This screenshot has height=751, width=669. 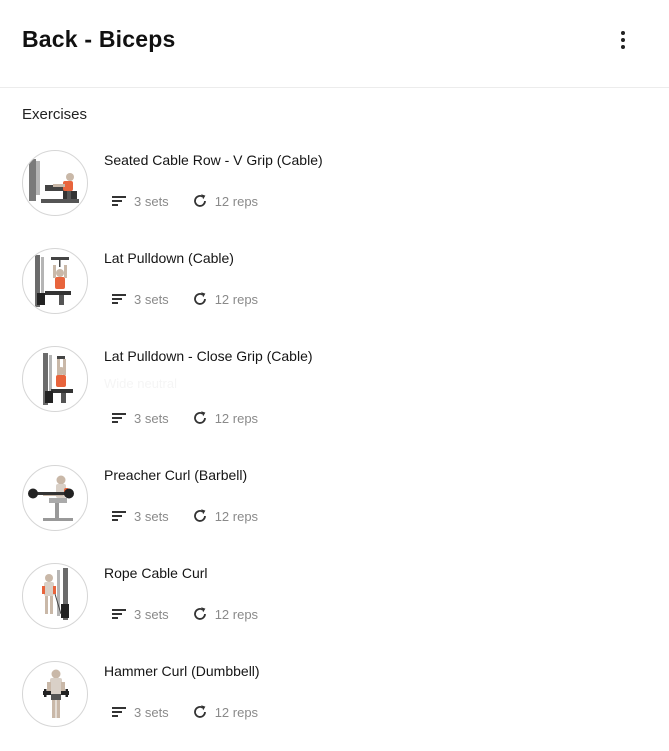 What do you see at coordinates (334, 608) in the screenshot?
I see `exercise-item: Rope Cable Curl 3 sets 12 reps` at bounding box center [334, 608].